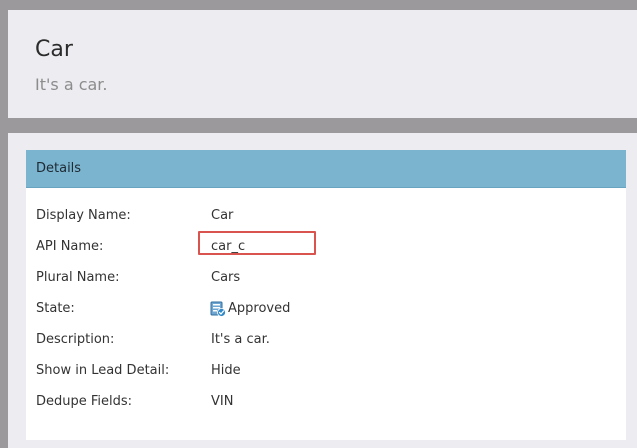 The height and width of the screenshot is (448, 637). Describe the element at coordinates (259, 308) in the screenshot. I see `state-value: Approved` at that location.